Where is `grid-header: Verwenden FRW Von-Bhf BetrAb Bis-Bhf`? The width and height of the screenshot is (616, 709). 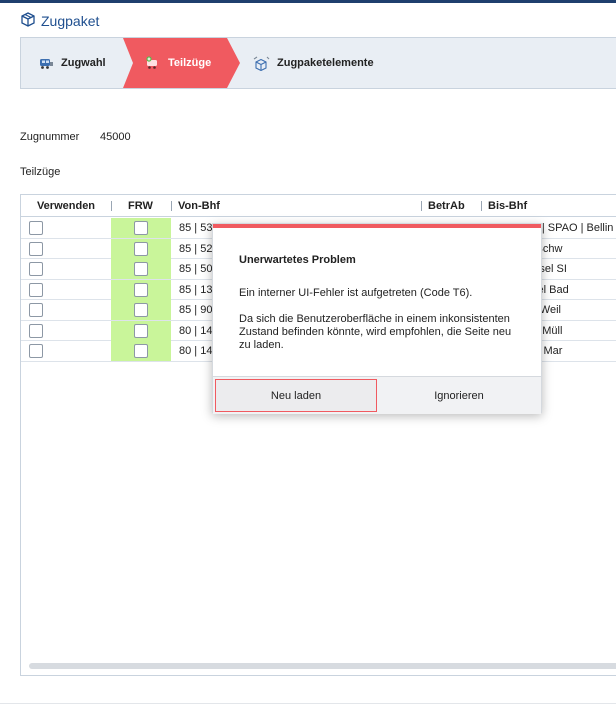 grid-header: Verwenden FRW Von-Bhf BetrAb Bis-Bhf is located at coordinates (318, 206).